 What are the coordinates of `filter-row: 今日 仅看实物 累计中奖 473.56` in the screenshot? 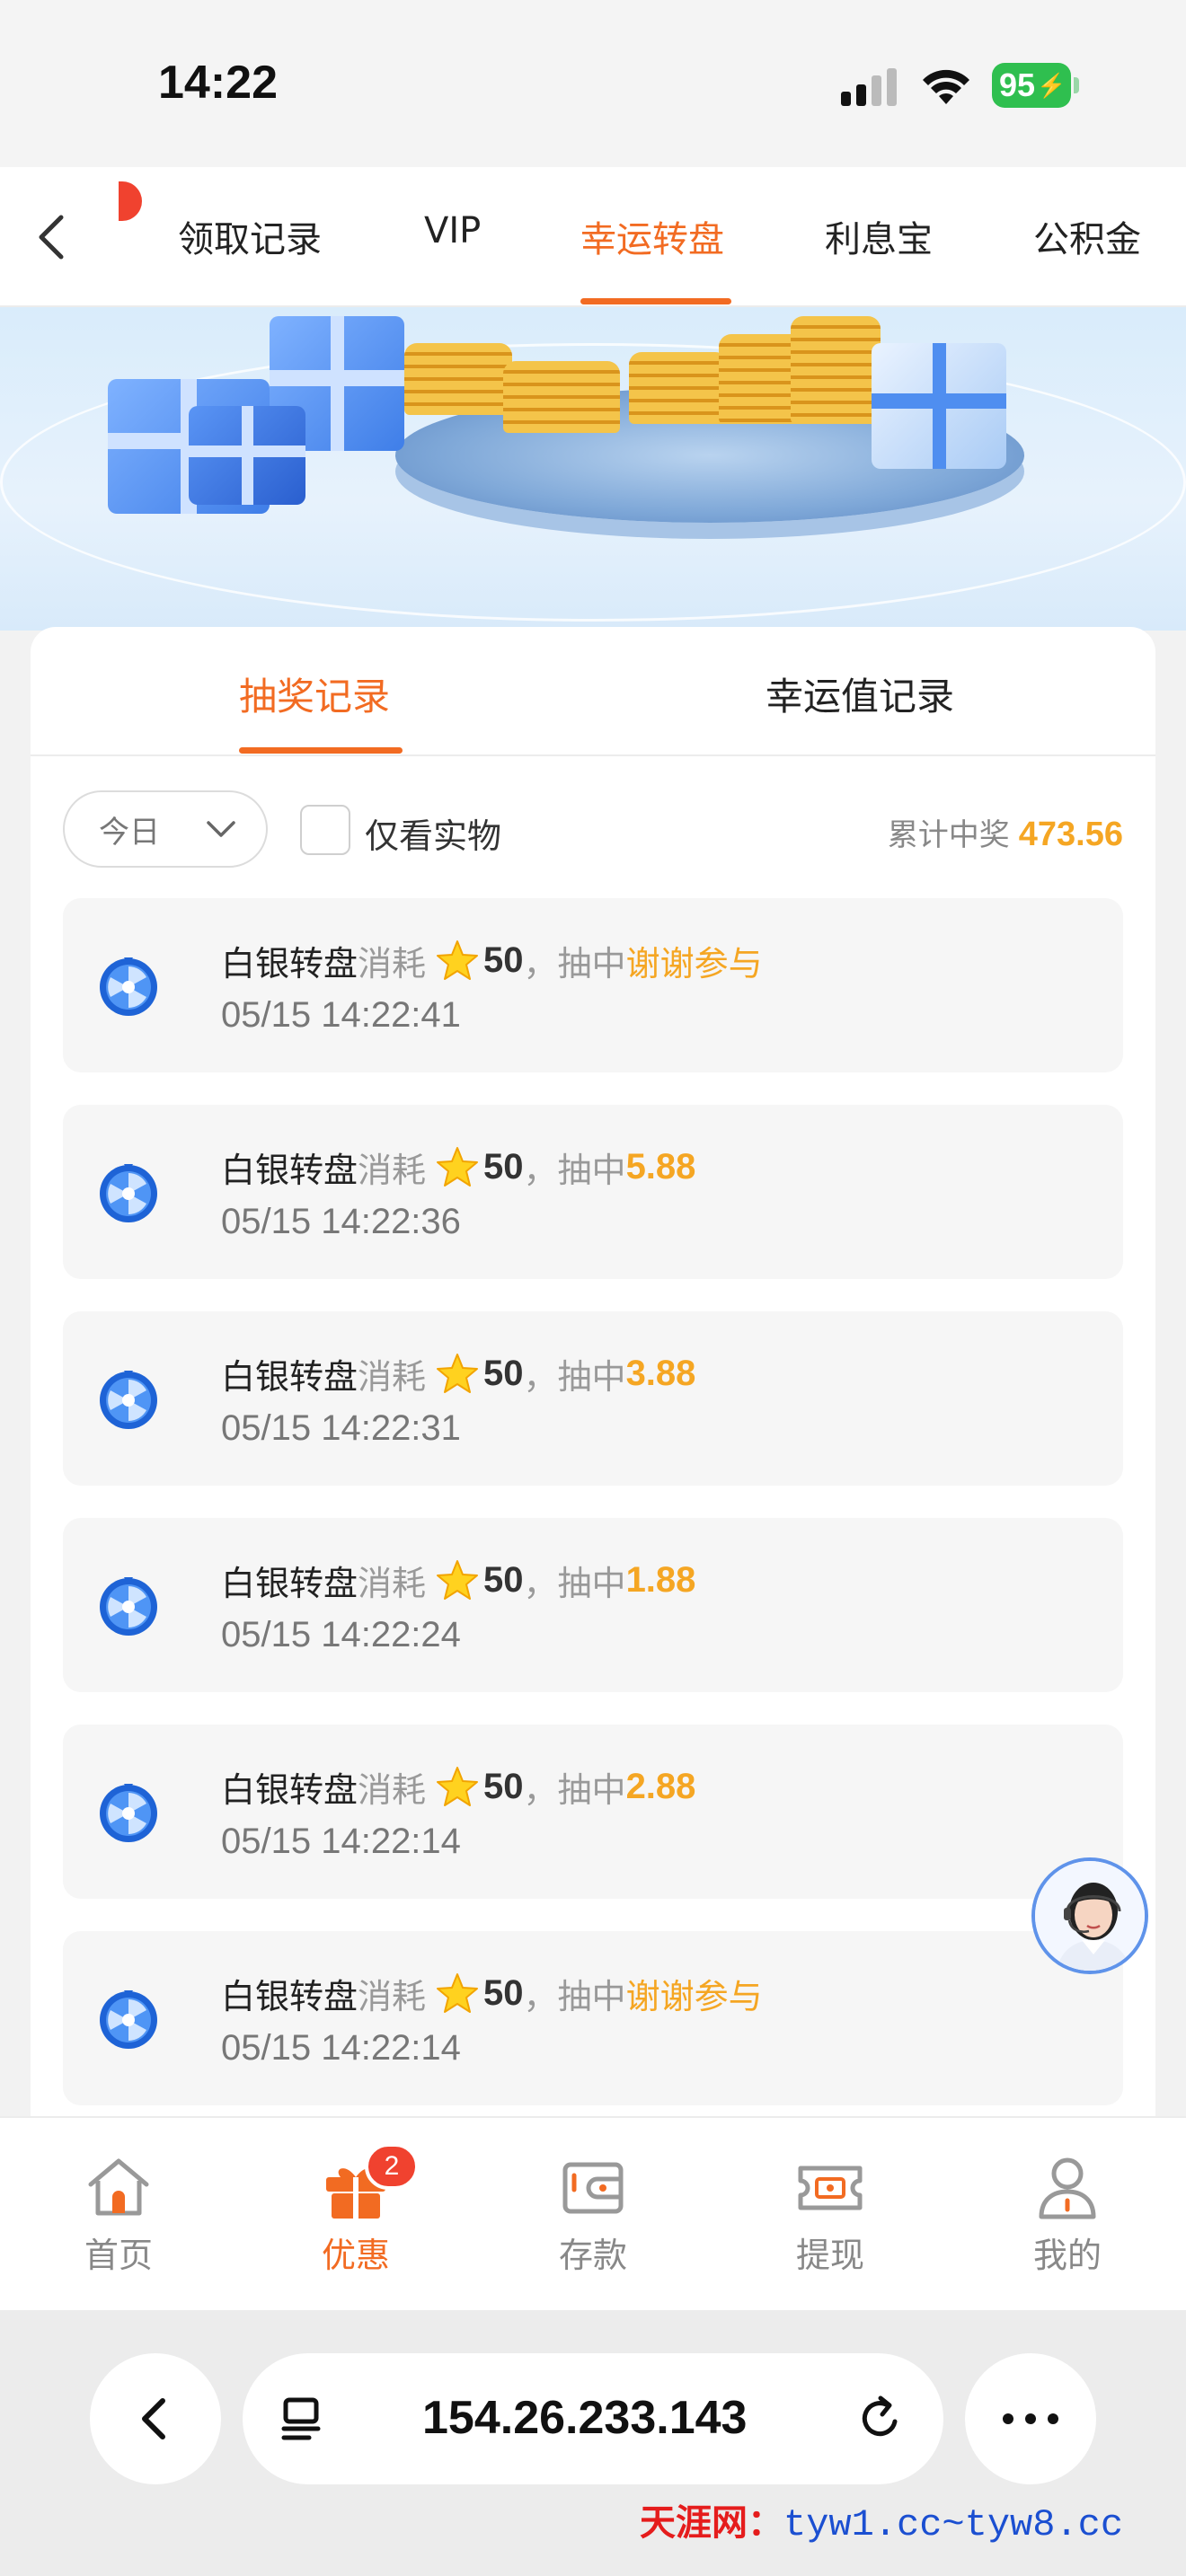 It's located at (593, 830).